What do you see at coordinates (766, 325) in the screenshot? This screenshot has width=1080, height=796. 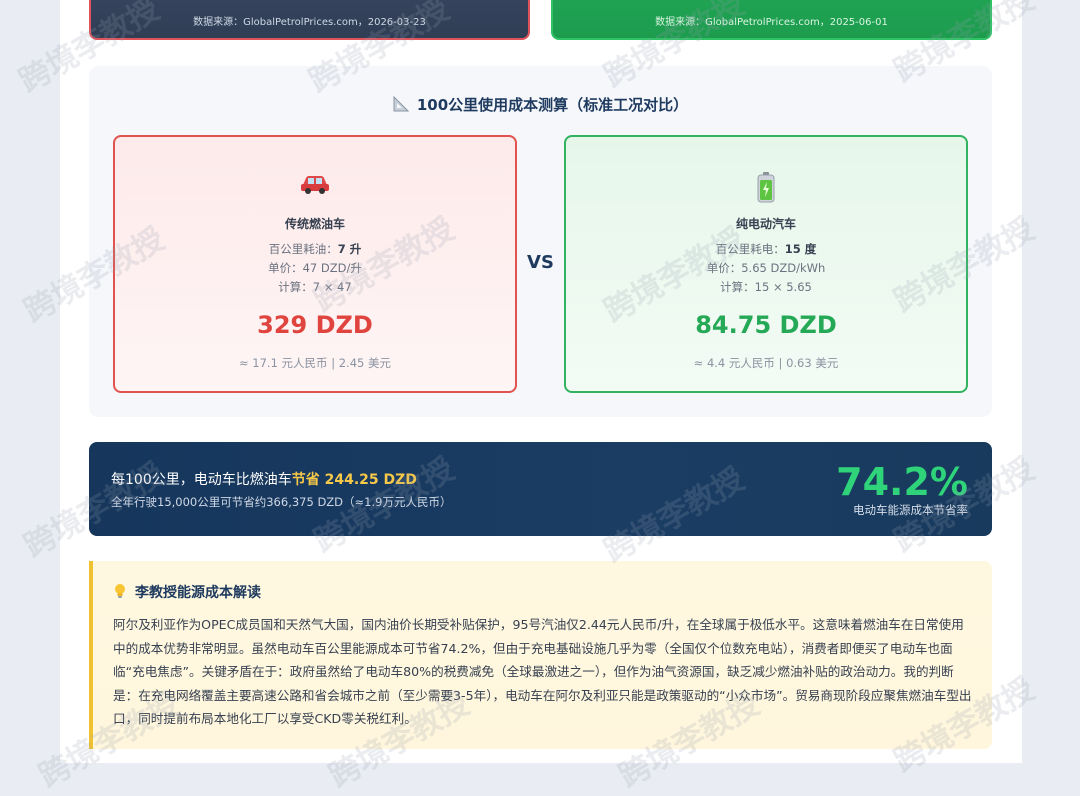 I see `ev-cost-value: 84.75 DZD` at bounding box center [766, 325].